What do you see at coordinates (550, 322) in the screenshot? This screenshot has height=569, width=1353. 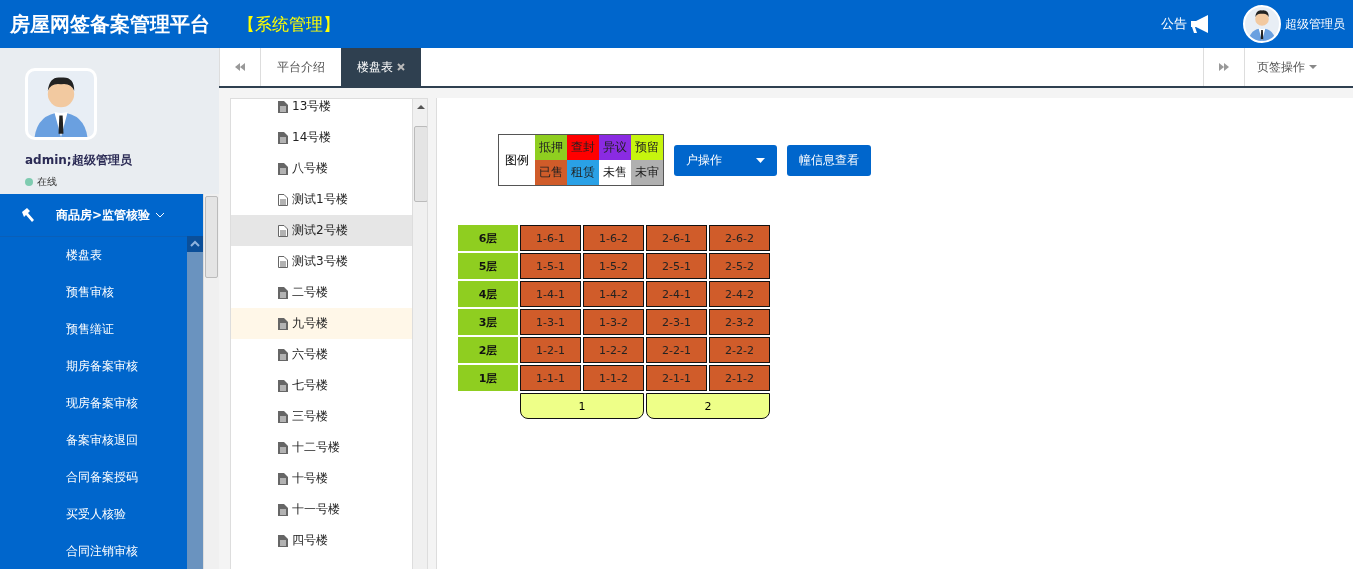 I see `unit-cell: 1-3-1` at bounding box center [550, 322].